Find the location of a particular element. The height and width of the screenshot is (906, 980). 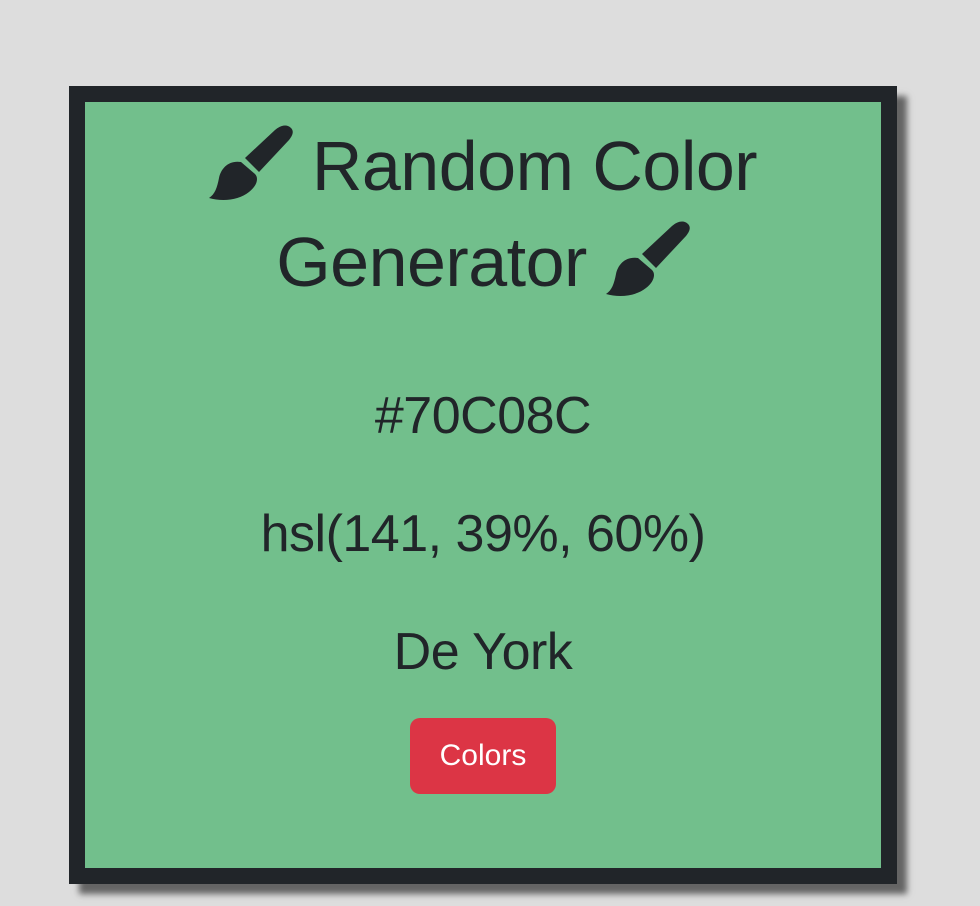

title-line-1: Random Color is located at coordinates (534, 166).